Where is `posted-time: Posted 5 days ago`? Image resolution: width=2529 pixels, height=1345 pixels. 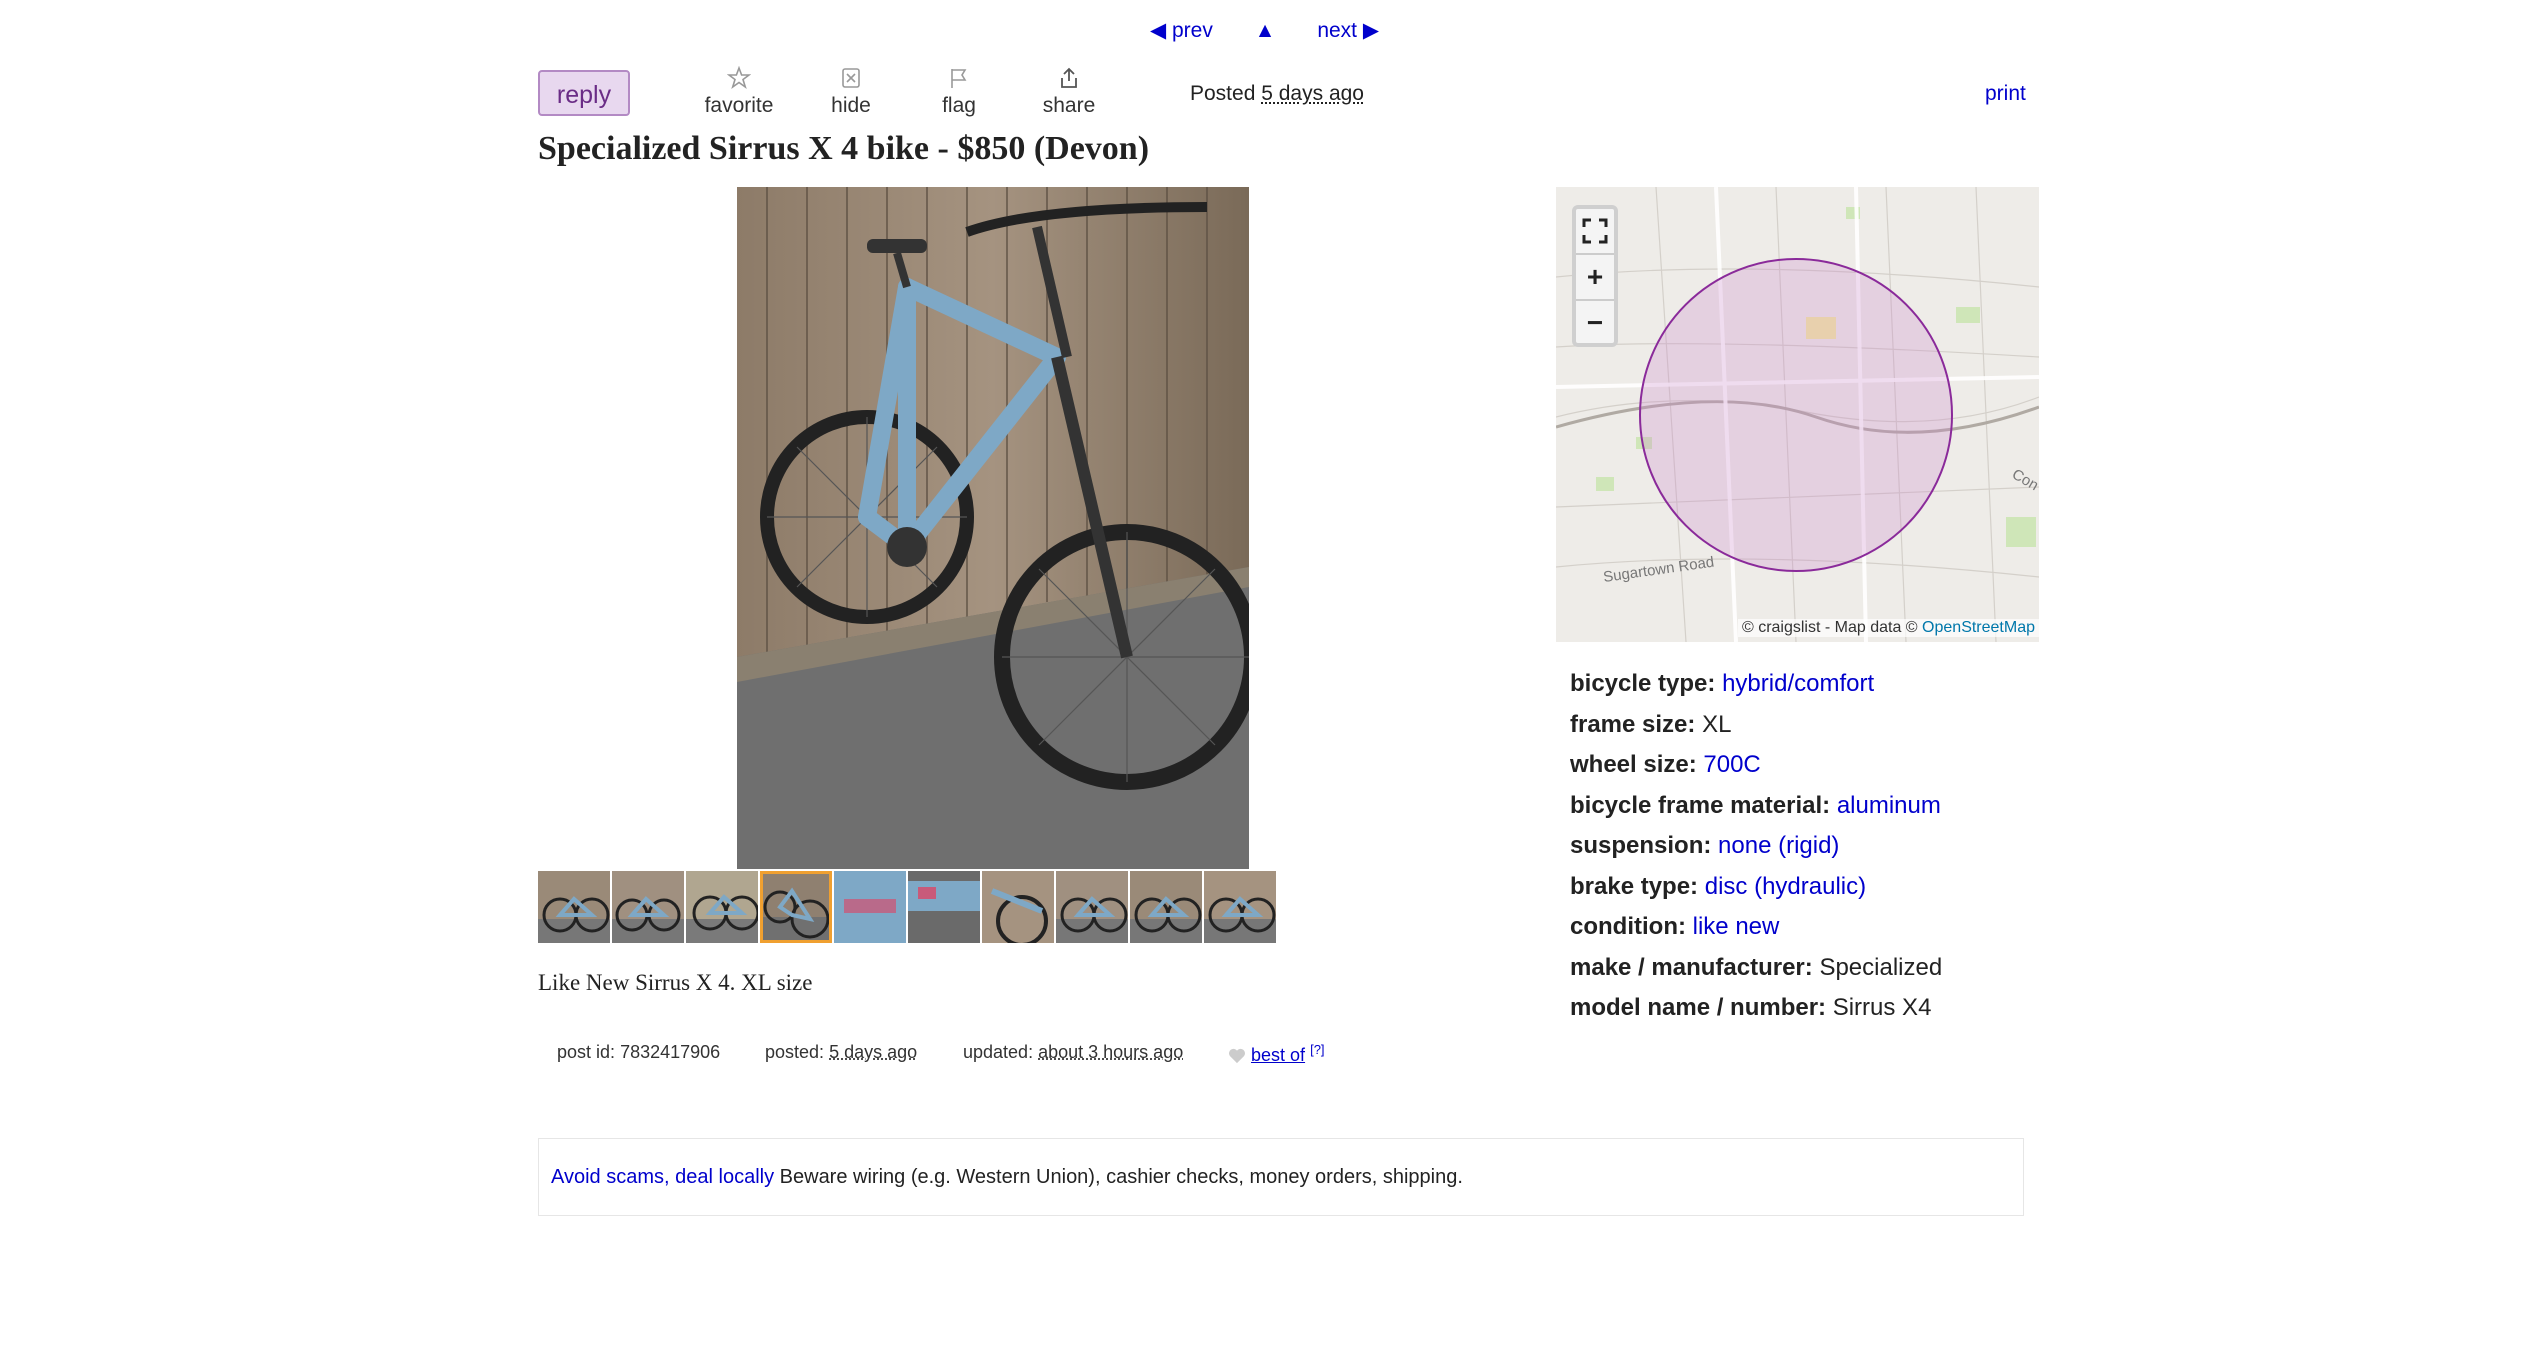 posted-time: Posted 5 days ago is located at coordinates (1277, 94).